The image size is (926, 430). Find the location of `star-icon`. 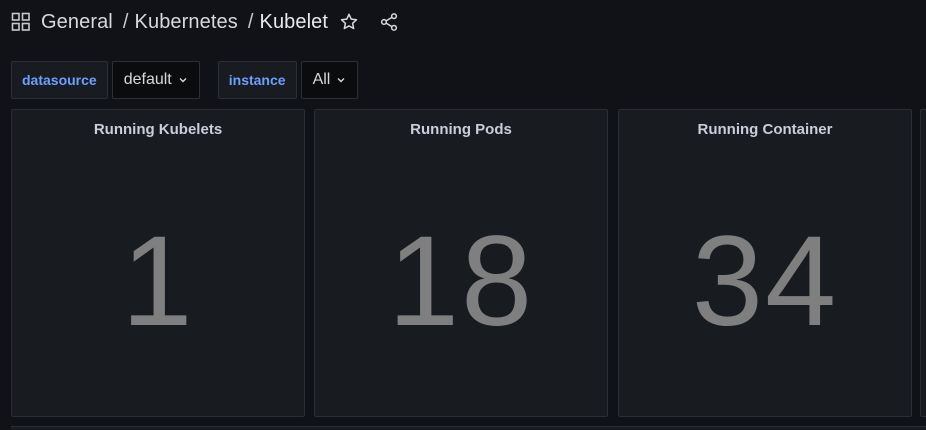

star-icon is located at coordinates (349, 21).